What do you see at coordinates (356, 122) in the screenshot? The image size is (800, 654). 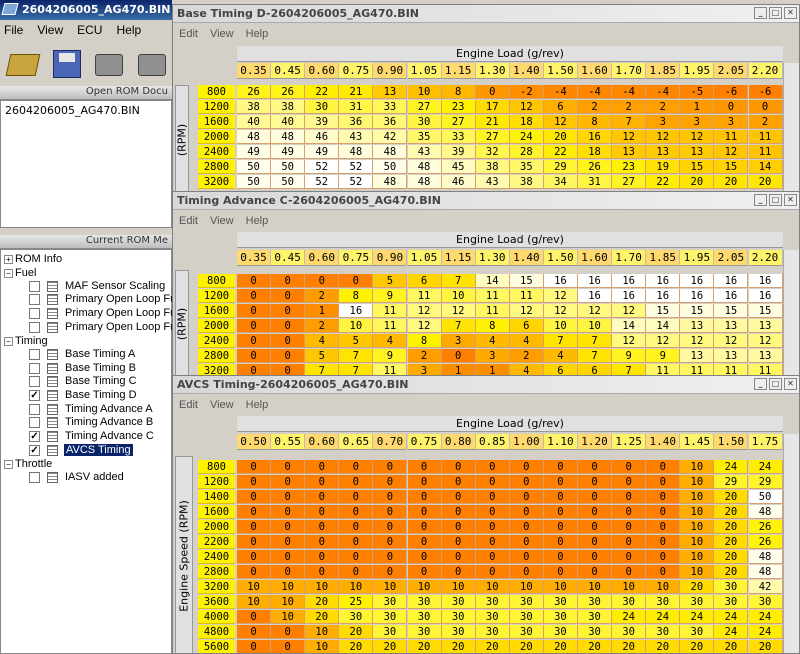 I see `table-cell: 36` at bounding box center [356, 122].